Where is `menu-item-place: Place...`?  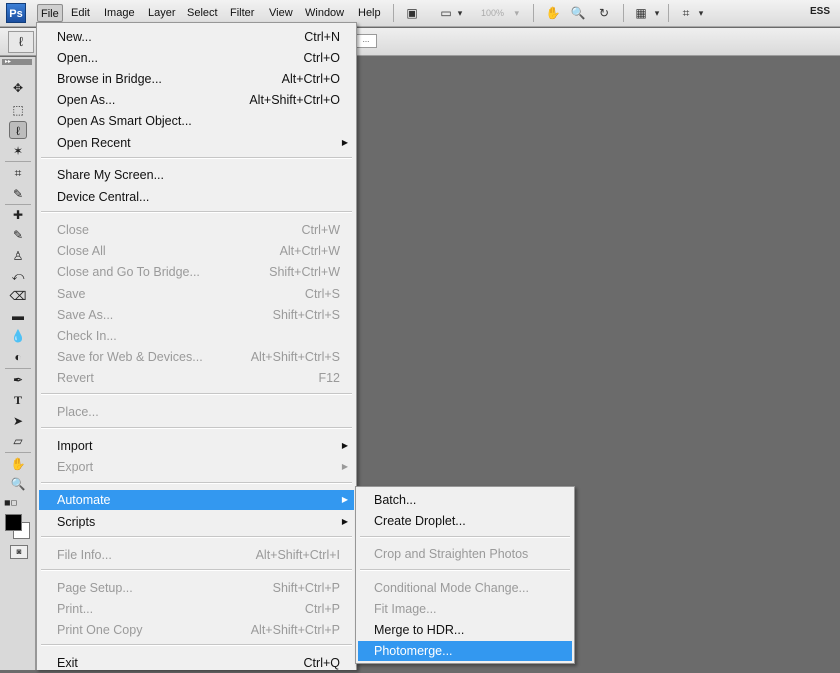 menu-item-place: Place... is located at coordinates (196, 412).